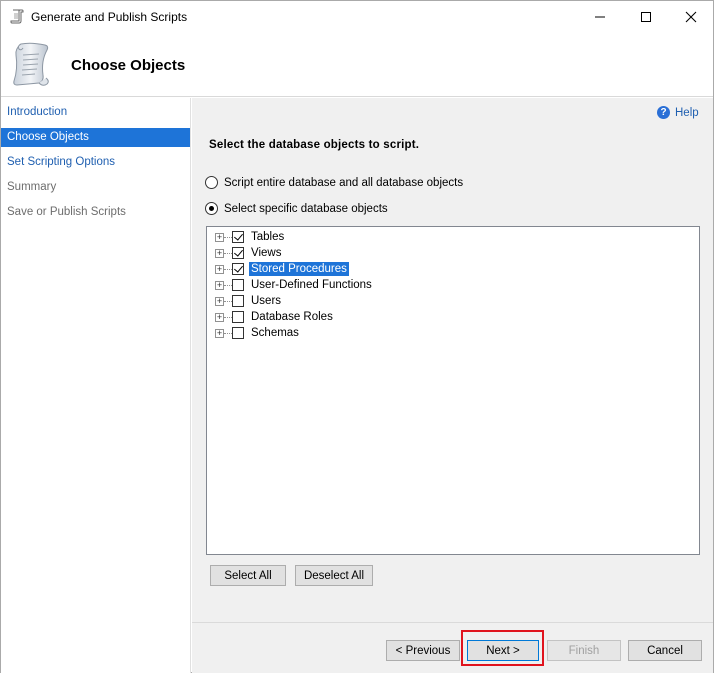 The width and height of the screenshot is (714, 673). I want to click on close-button, so click(691, 17).